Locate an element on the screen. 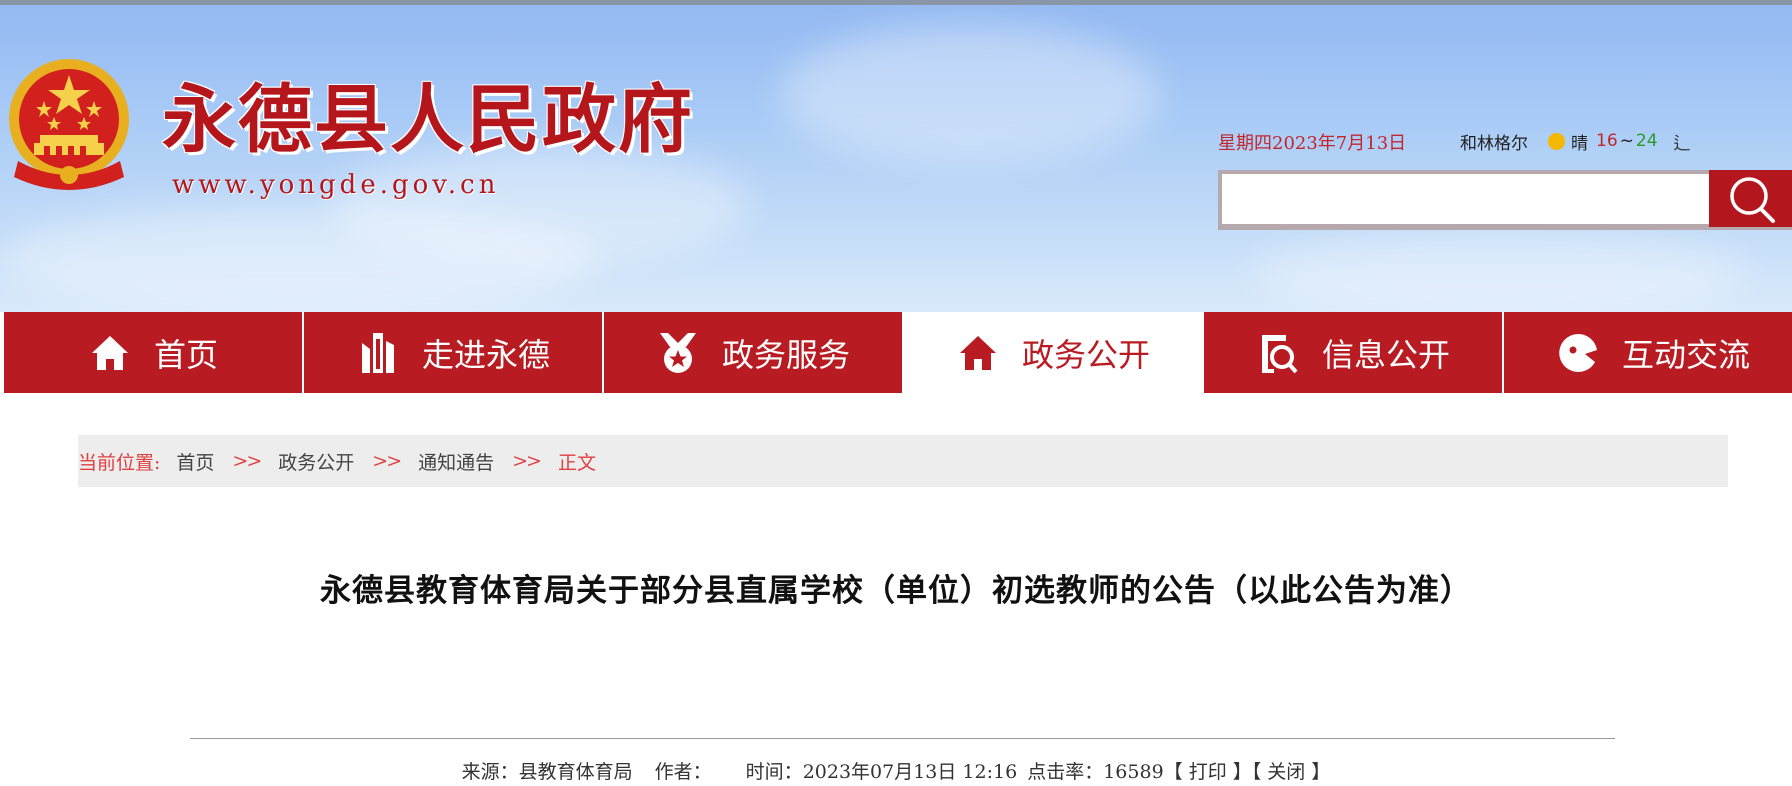 The image size is (1792, 786). print-link: 【 打印 】 is located at coordinates (1208, 772).